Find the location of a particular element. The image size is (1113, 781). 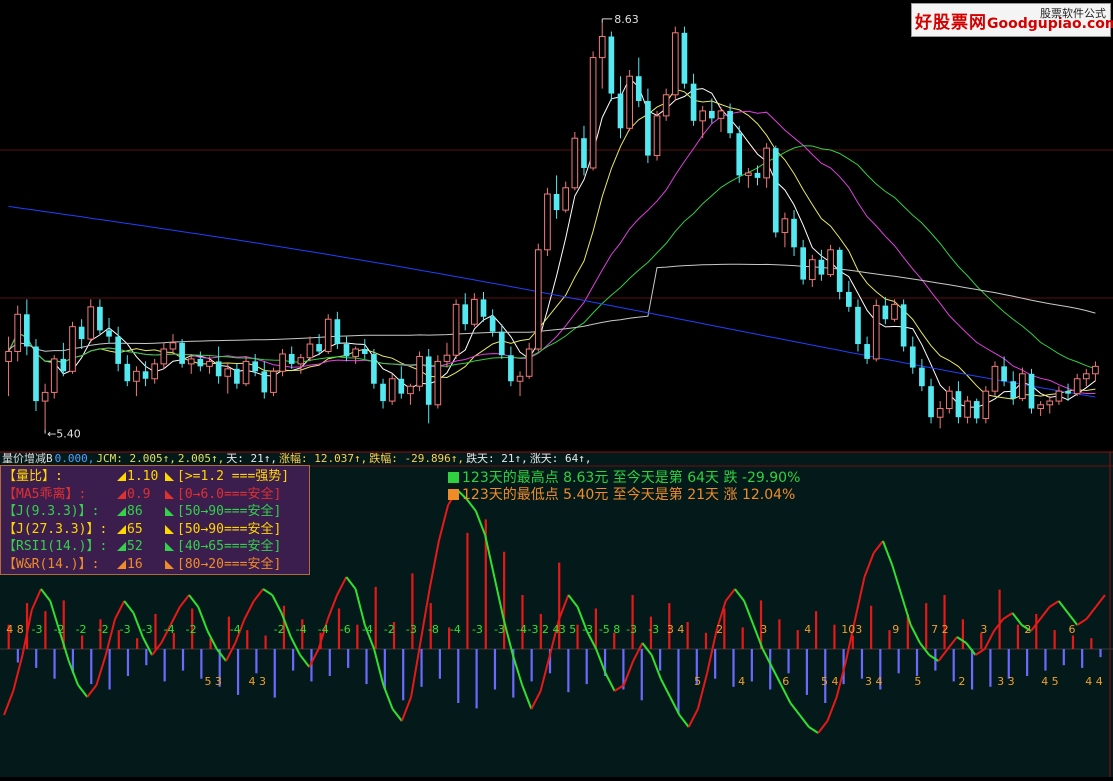

status-item: 2.005↑, is located at coordinates (201, 458).